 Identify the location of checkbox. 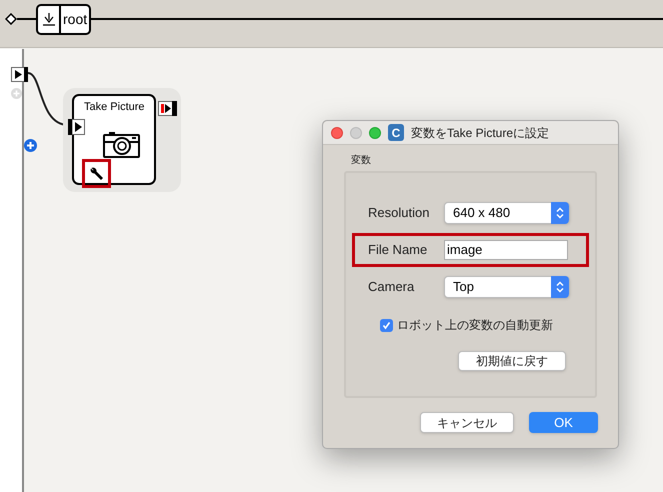
(386, 325).